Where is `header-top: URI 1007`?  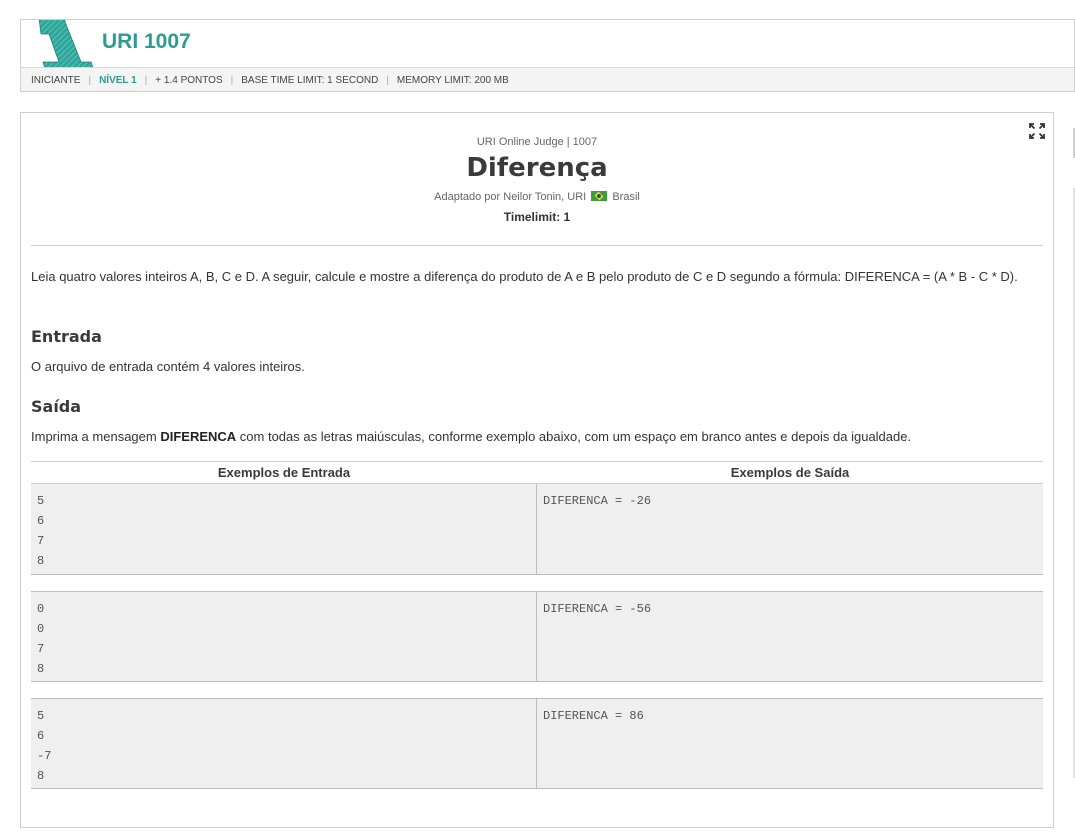
header-top: URI 1007 is located at coordinates (547, 44).